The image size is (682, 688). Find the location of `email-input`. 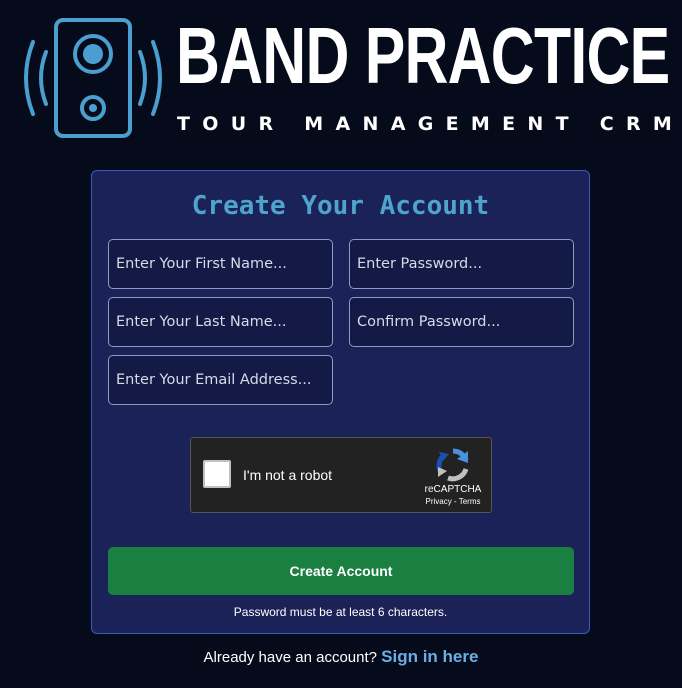

email-input is located at coordinates (220, 380).